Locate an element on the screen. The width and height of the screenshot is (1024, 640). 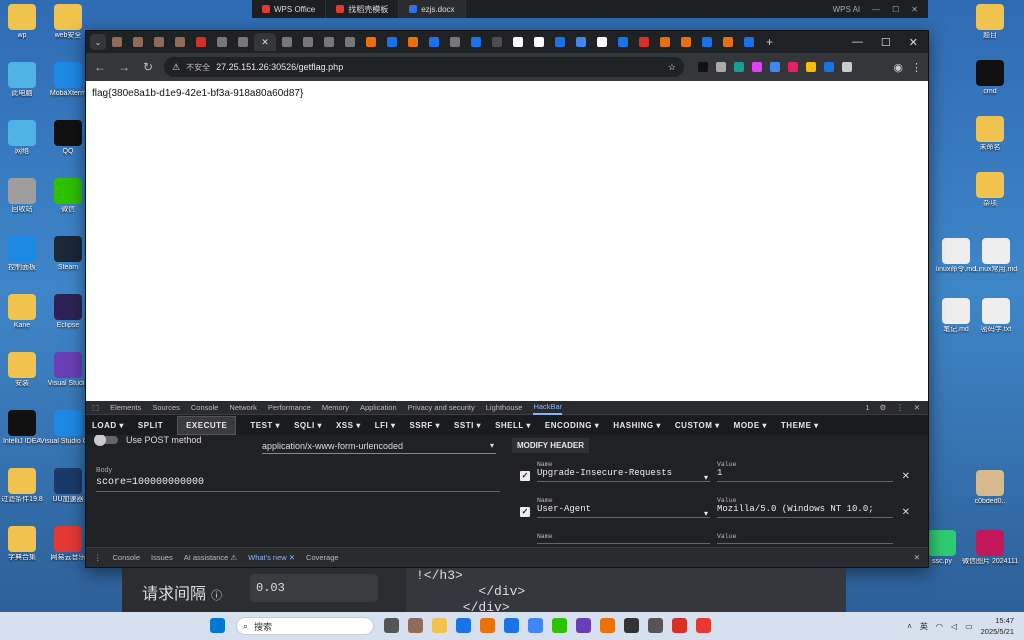
code-line: !</h3> is located at coordinates (626, 576).